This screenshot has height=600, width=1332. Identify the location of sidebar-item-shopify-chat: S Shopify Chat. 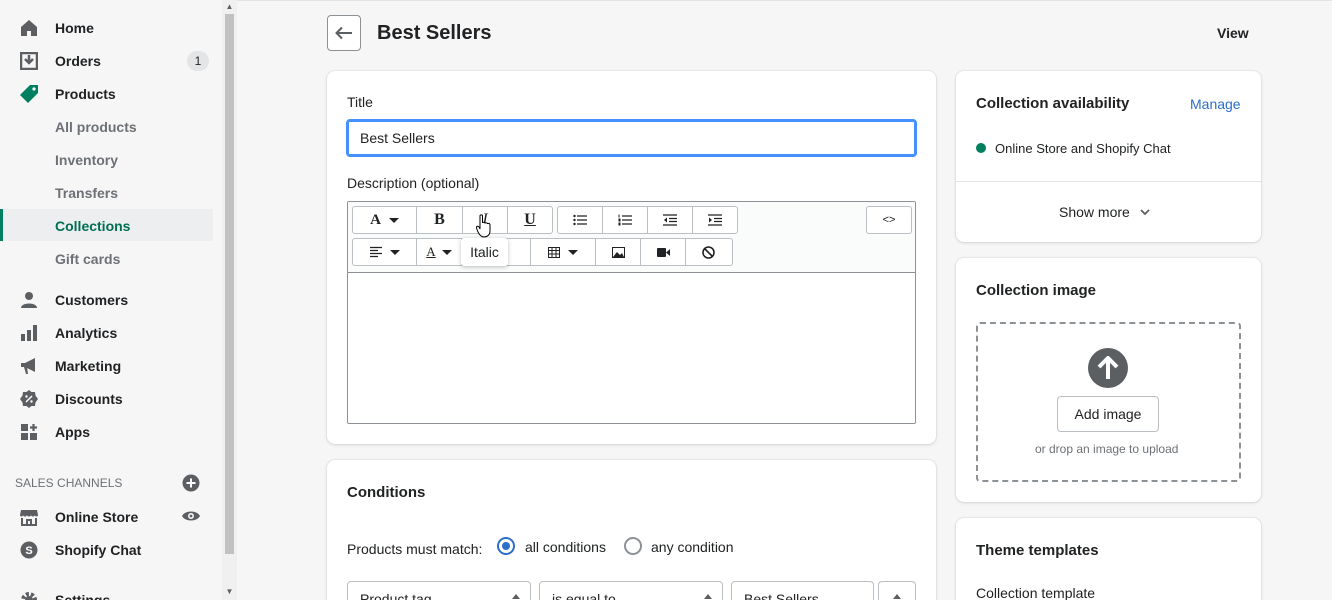
(106, 549).